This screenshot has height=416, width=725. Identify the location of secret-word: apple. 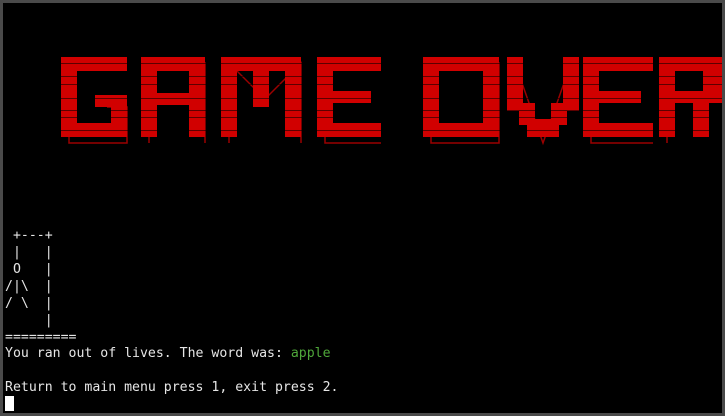
(310, 353).